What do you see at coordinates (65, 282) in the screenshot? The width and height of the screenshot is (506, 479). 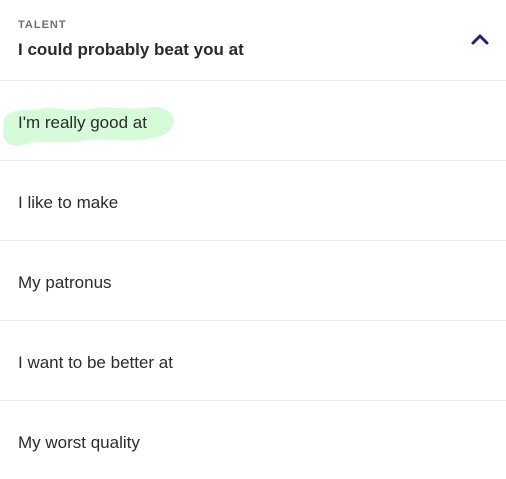 I see `option-label: My patronus` at bounding box center [65, 282].